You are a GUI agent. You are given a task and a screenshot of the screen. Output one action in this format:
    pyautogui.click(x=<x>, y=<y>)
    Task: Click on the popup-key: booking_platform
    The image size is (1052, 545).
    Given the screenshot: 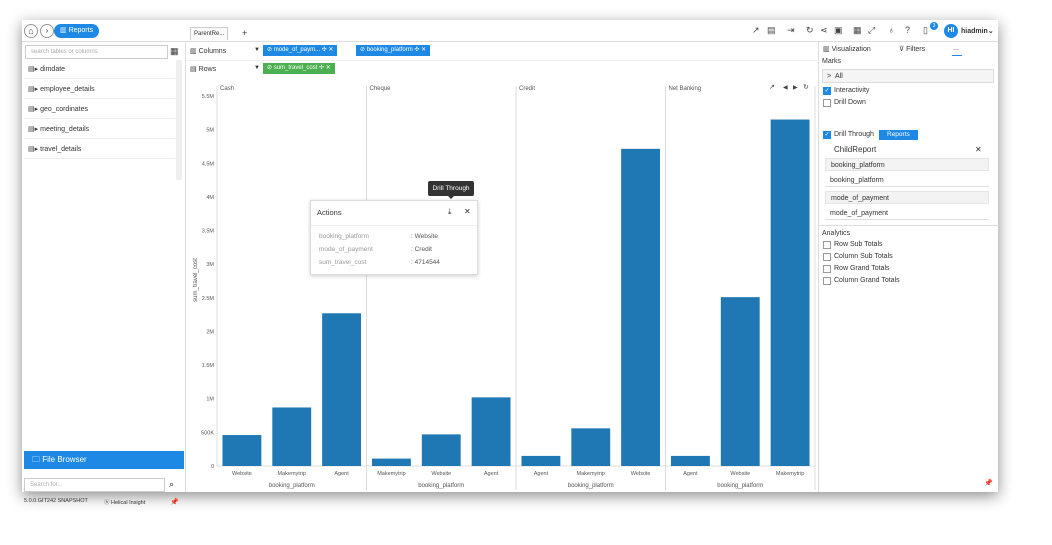 What is the action you would take?
    pyautogui.click(x=344, y=236)
    